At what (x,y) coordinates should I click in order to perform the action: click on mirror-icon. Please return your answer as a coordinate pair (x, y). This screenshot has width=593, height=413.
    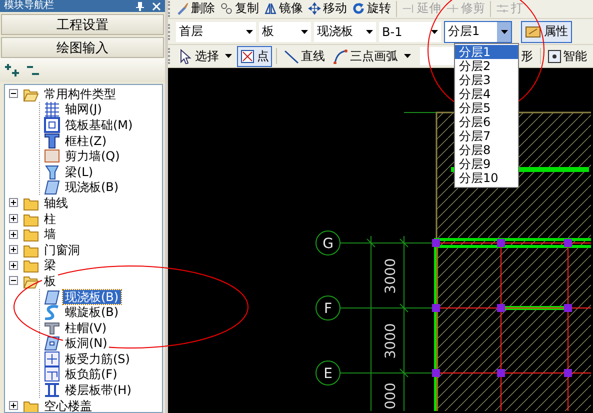
    Looking at the image, I should click on (270, 8).